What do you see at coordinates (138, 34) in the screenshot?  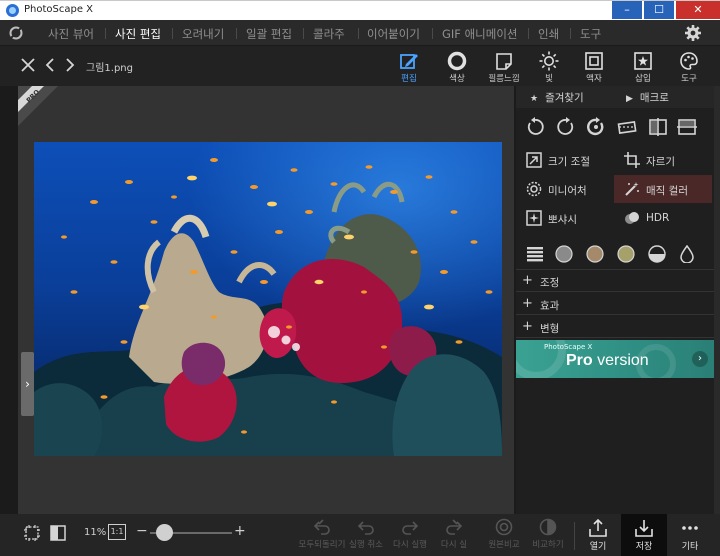 I see `menu-photo-editor: 사진 편집` at bounding box center [138, 34].